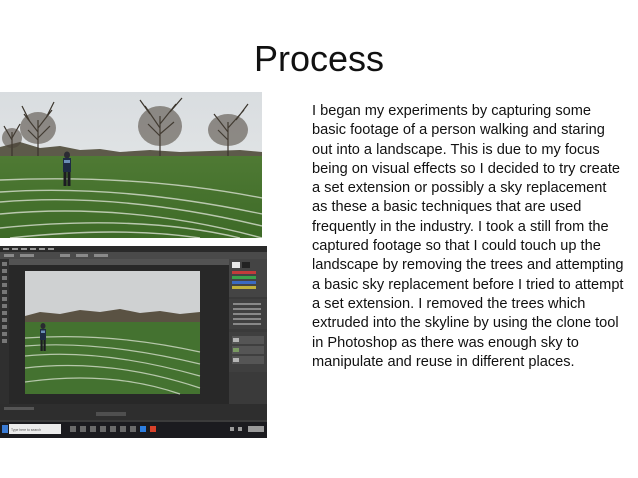  Describe the element at coordinates (26, 430) in the screenshot. I see `taskbar-search-text: Type here to search` at that location.